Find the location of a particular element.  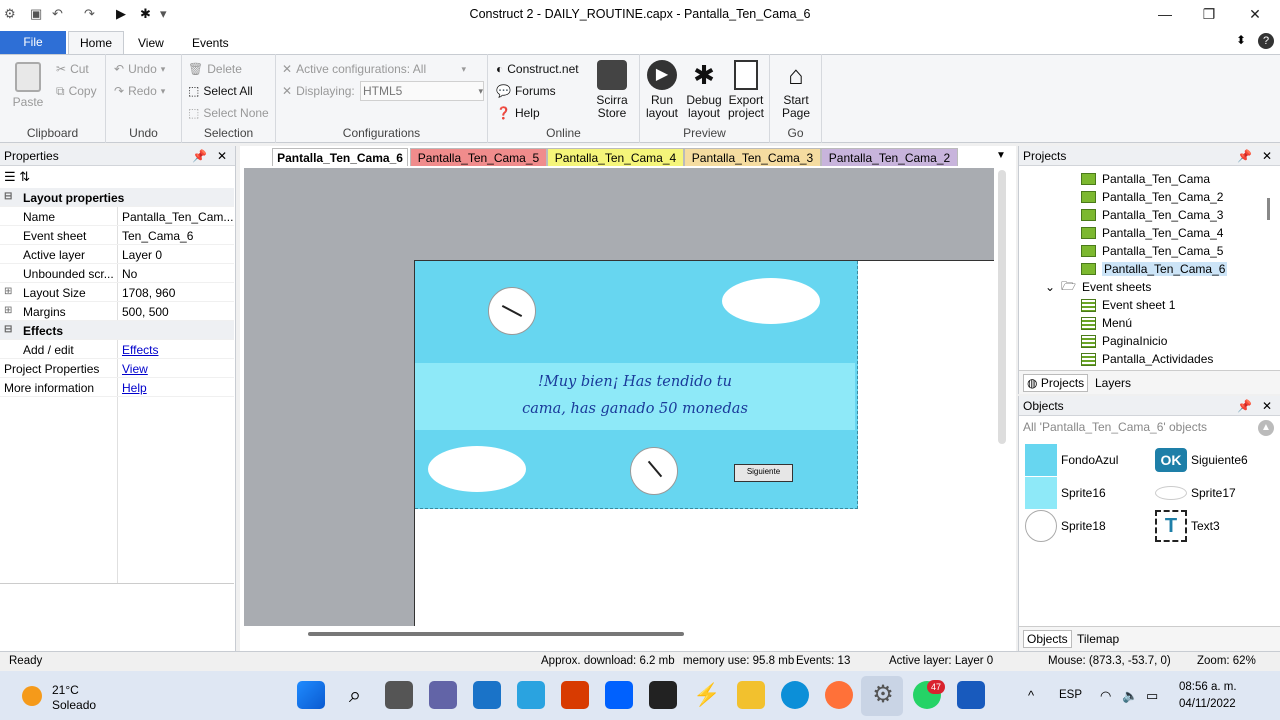

clock-time: 08:56 a. m. is located at coordinates (1208, 687).